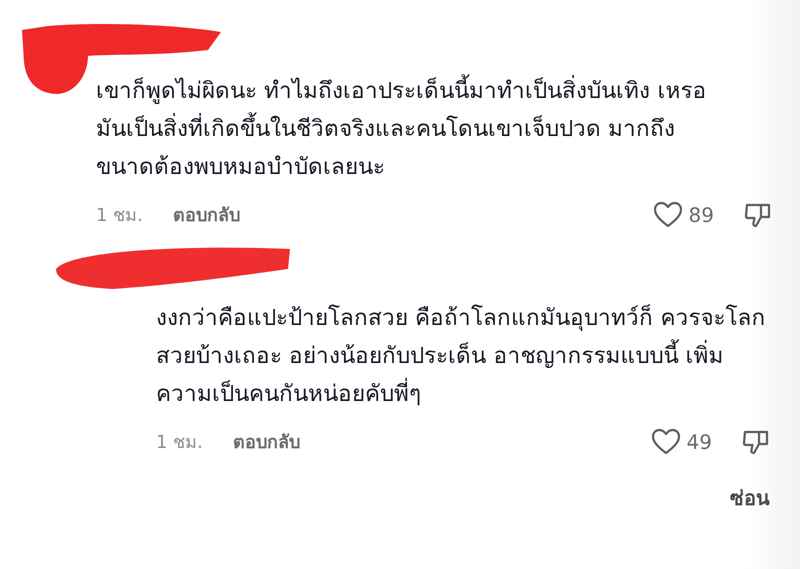  What do you see at coordinates (701, 214) in the screenshot?
I see `like-count: 89` at bounding box center [701, 214].